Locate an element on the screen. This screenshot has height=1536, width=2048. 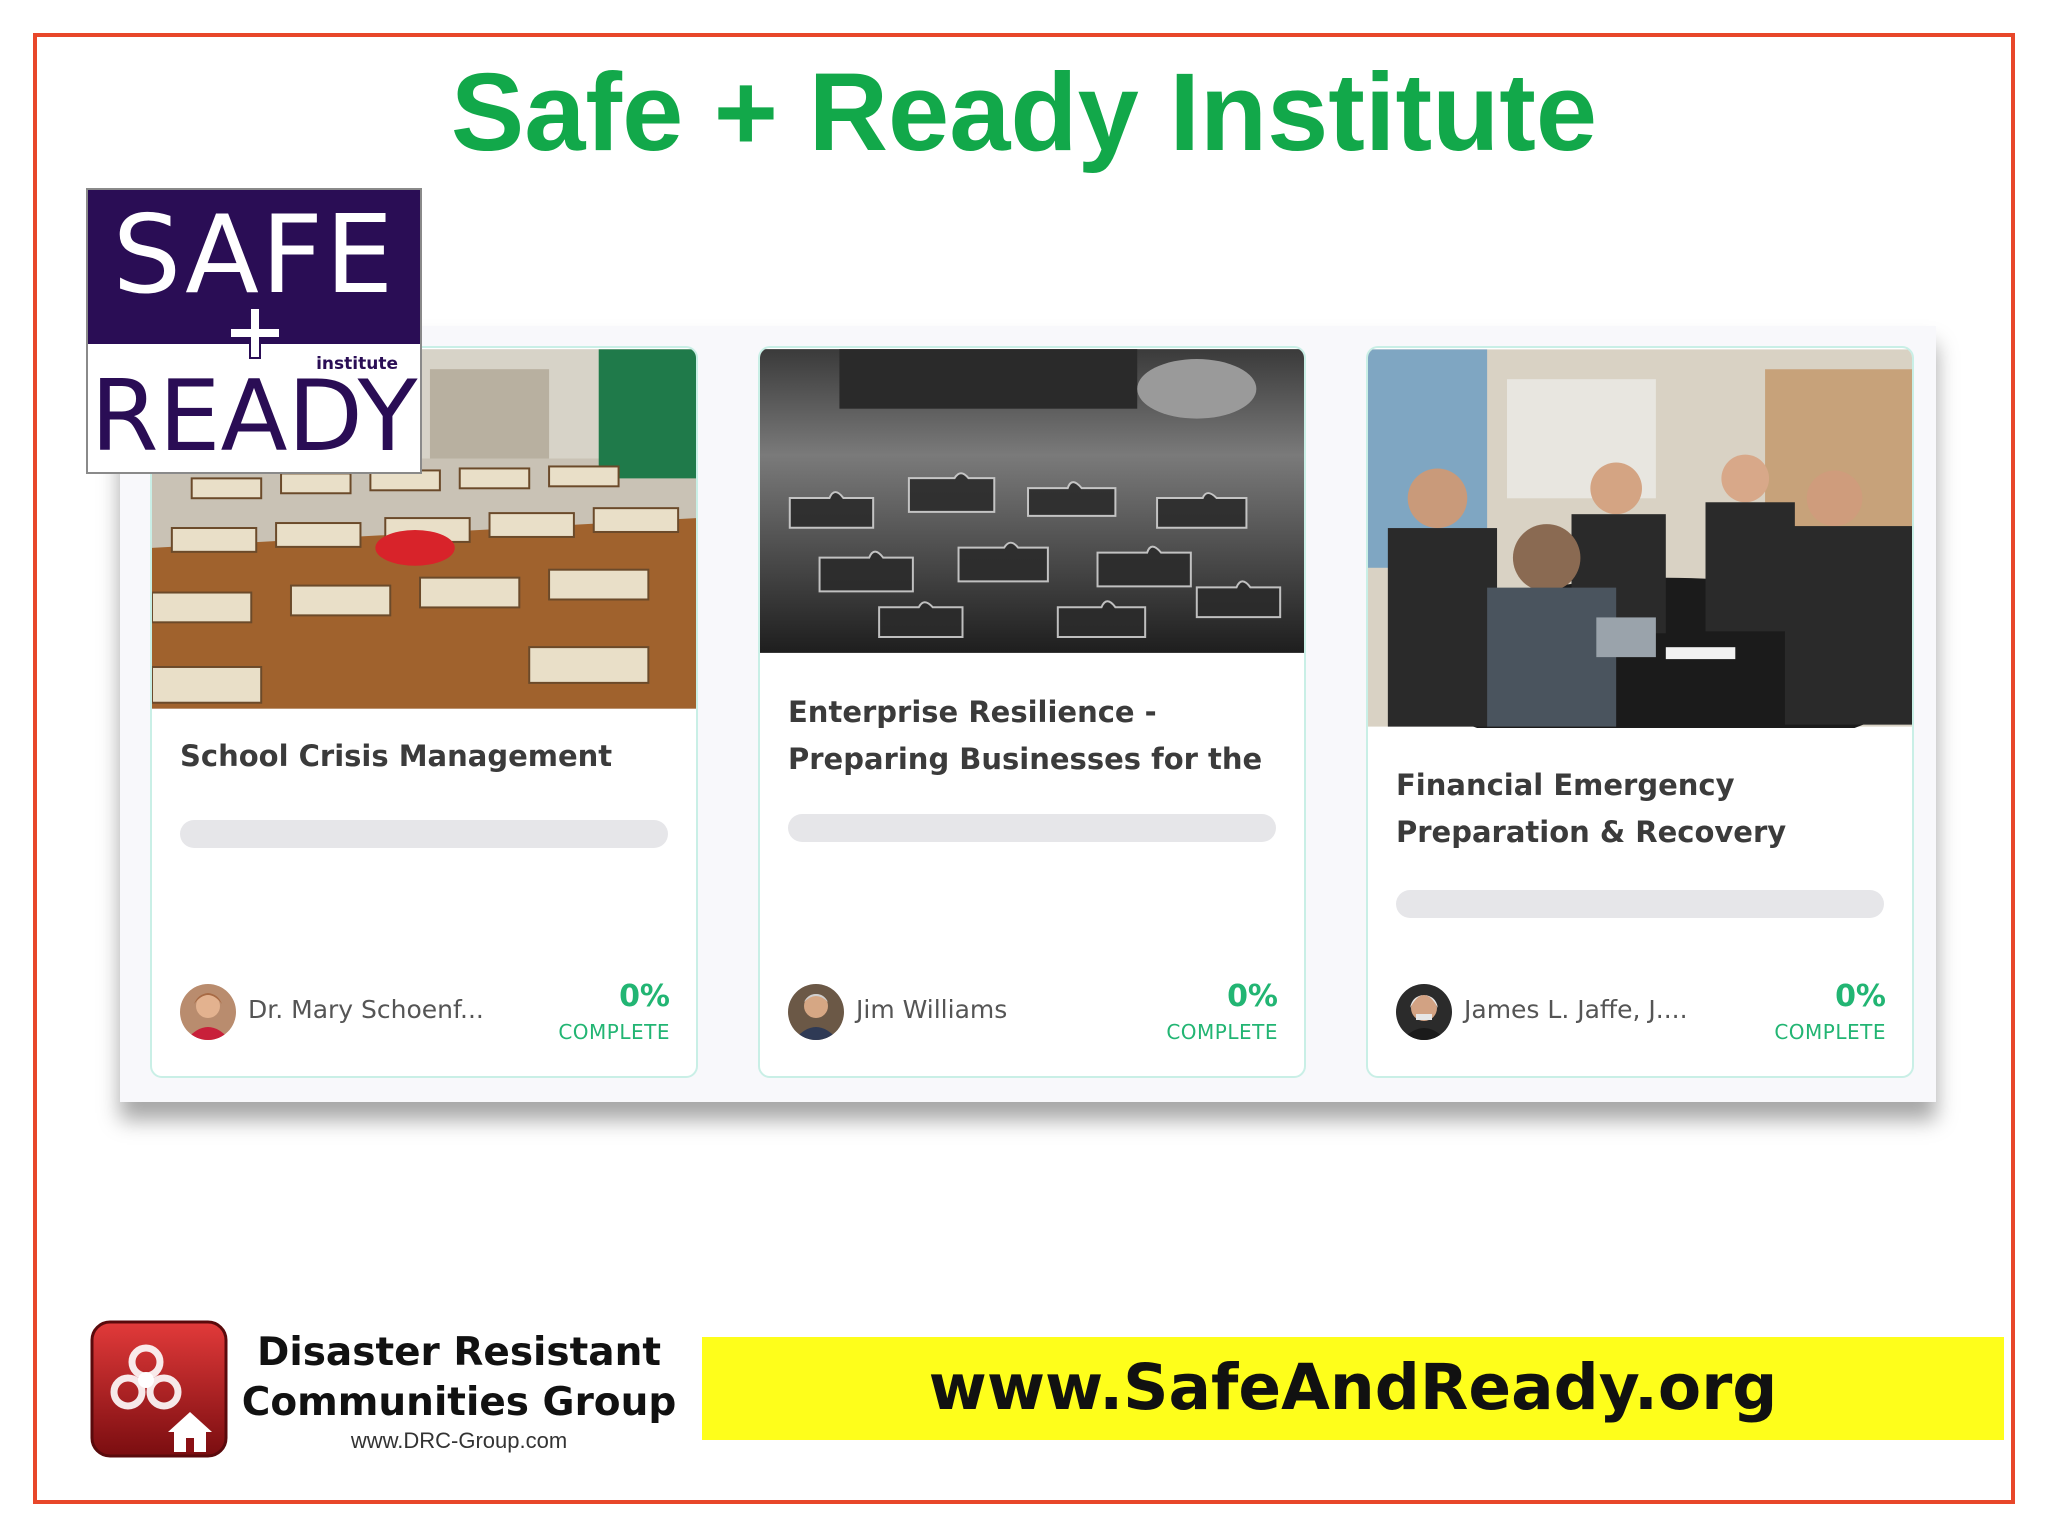
website-url: www.SafeAndReady.org is located at coordinates (1353, 1387).